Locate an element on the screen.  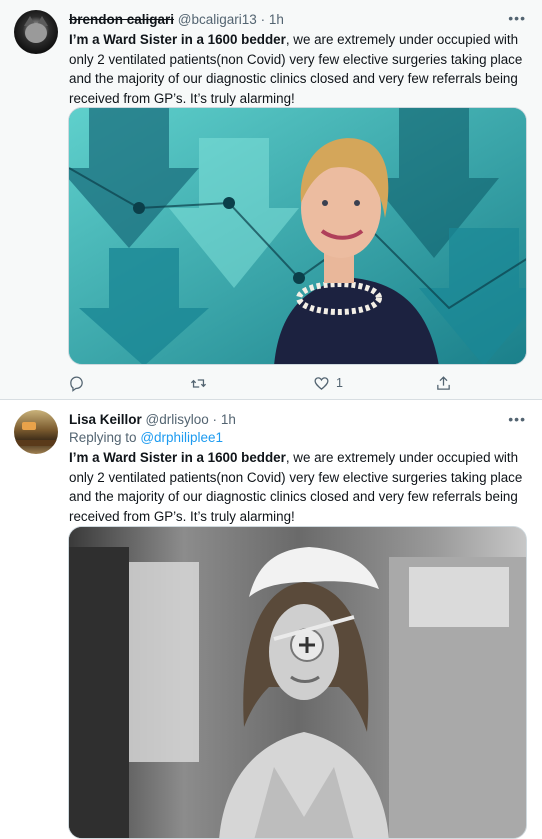
display-name: Lisa Keillor is located at coordinates (105, 419).